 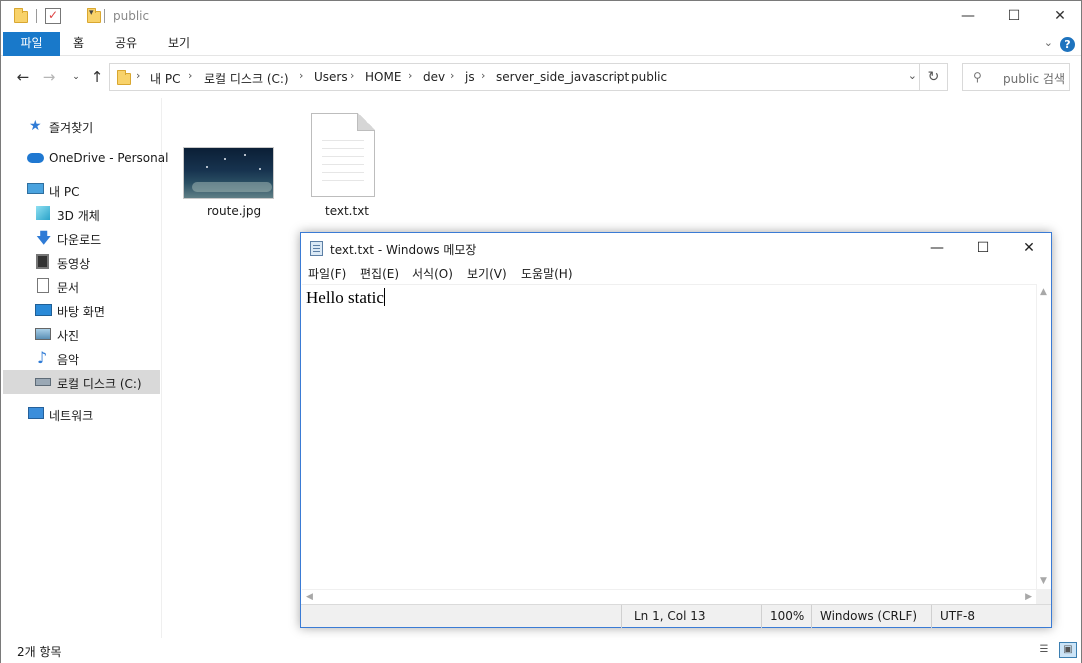 I want to click on search-placeholder: public 검색, so click(x=1034, y=79).